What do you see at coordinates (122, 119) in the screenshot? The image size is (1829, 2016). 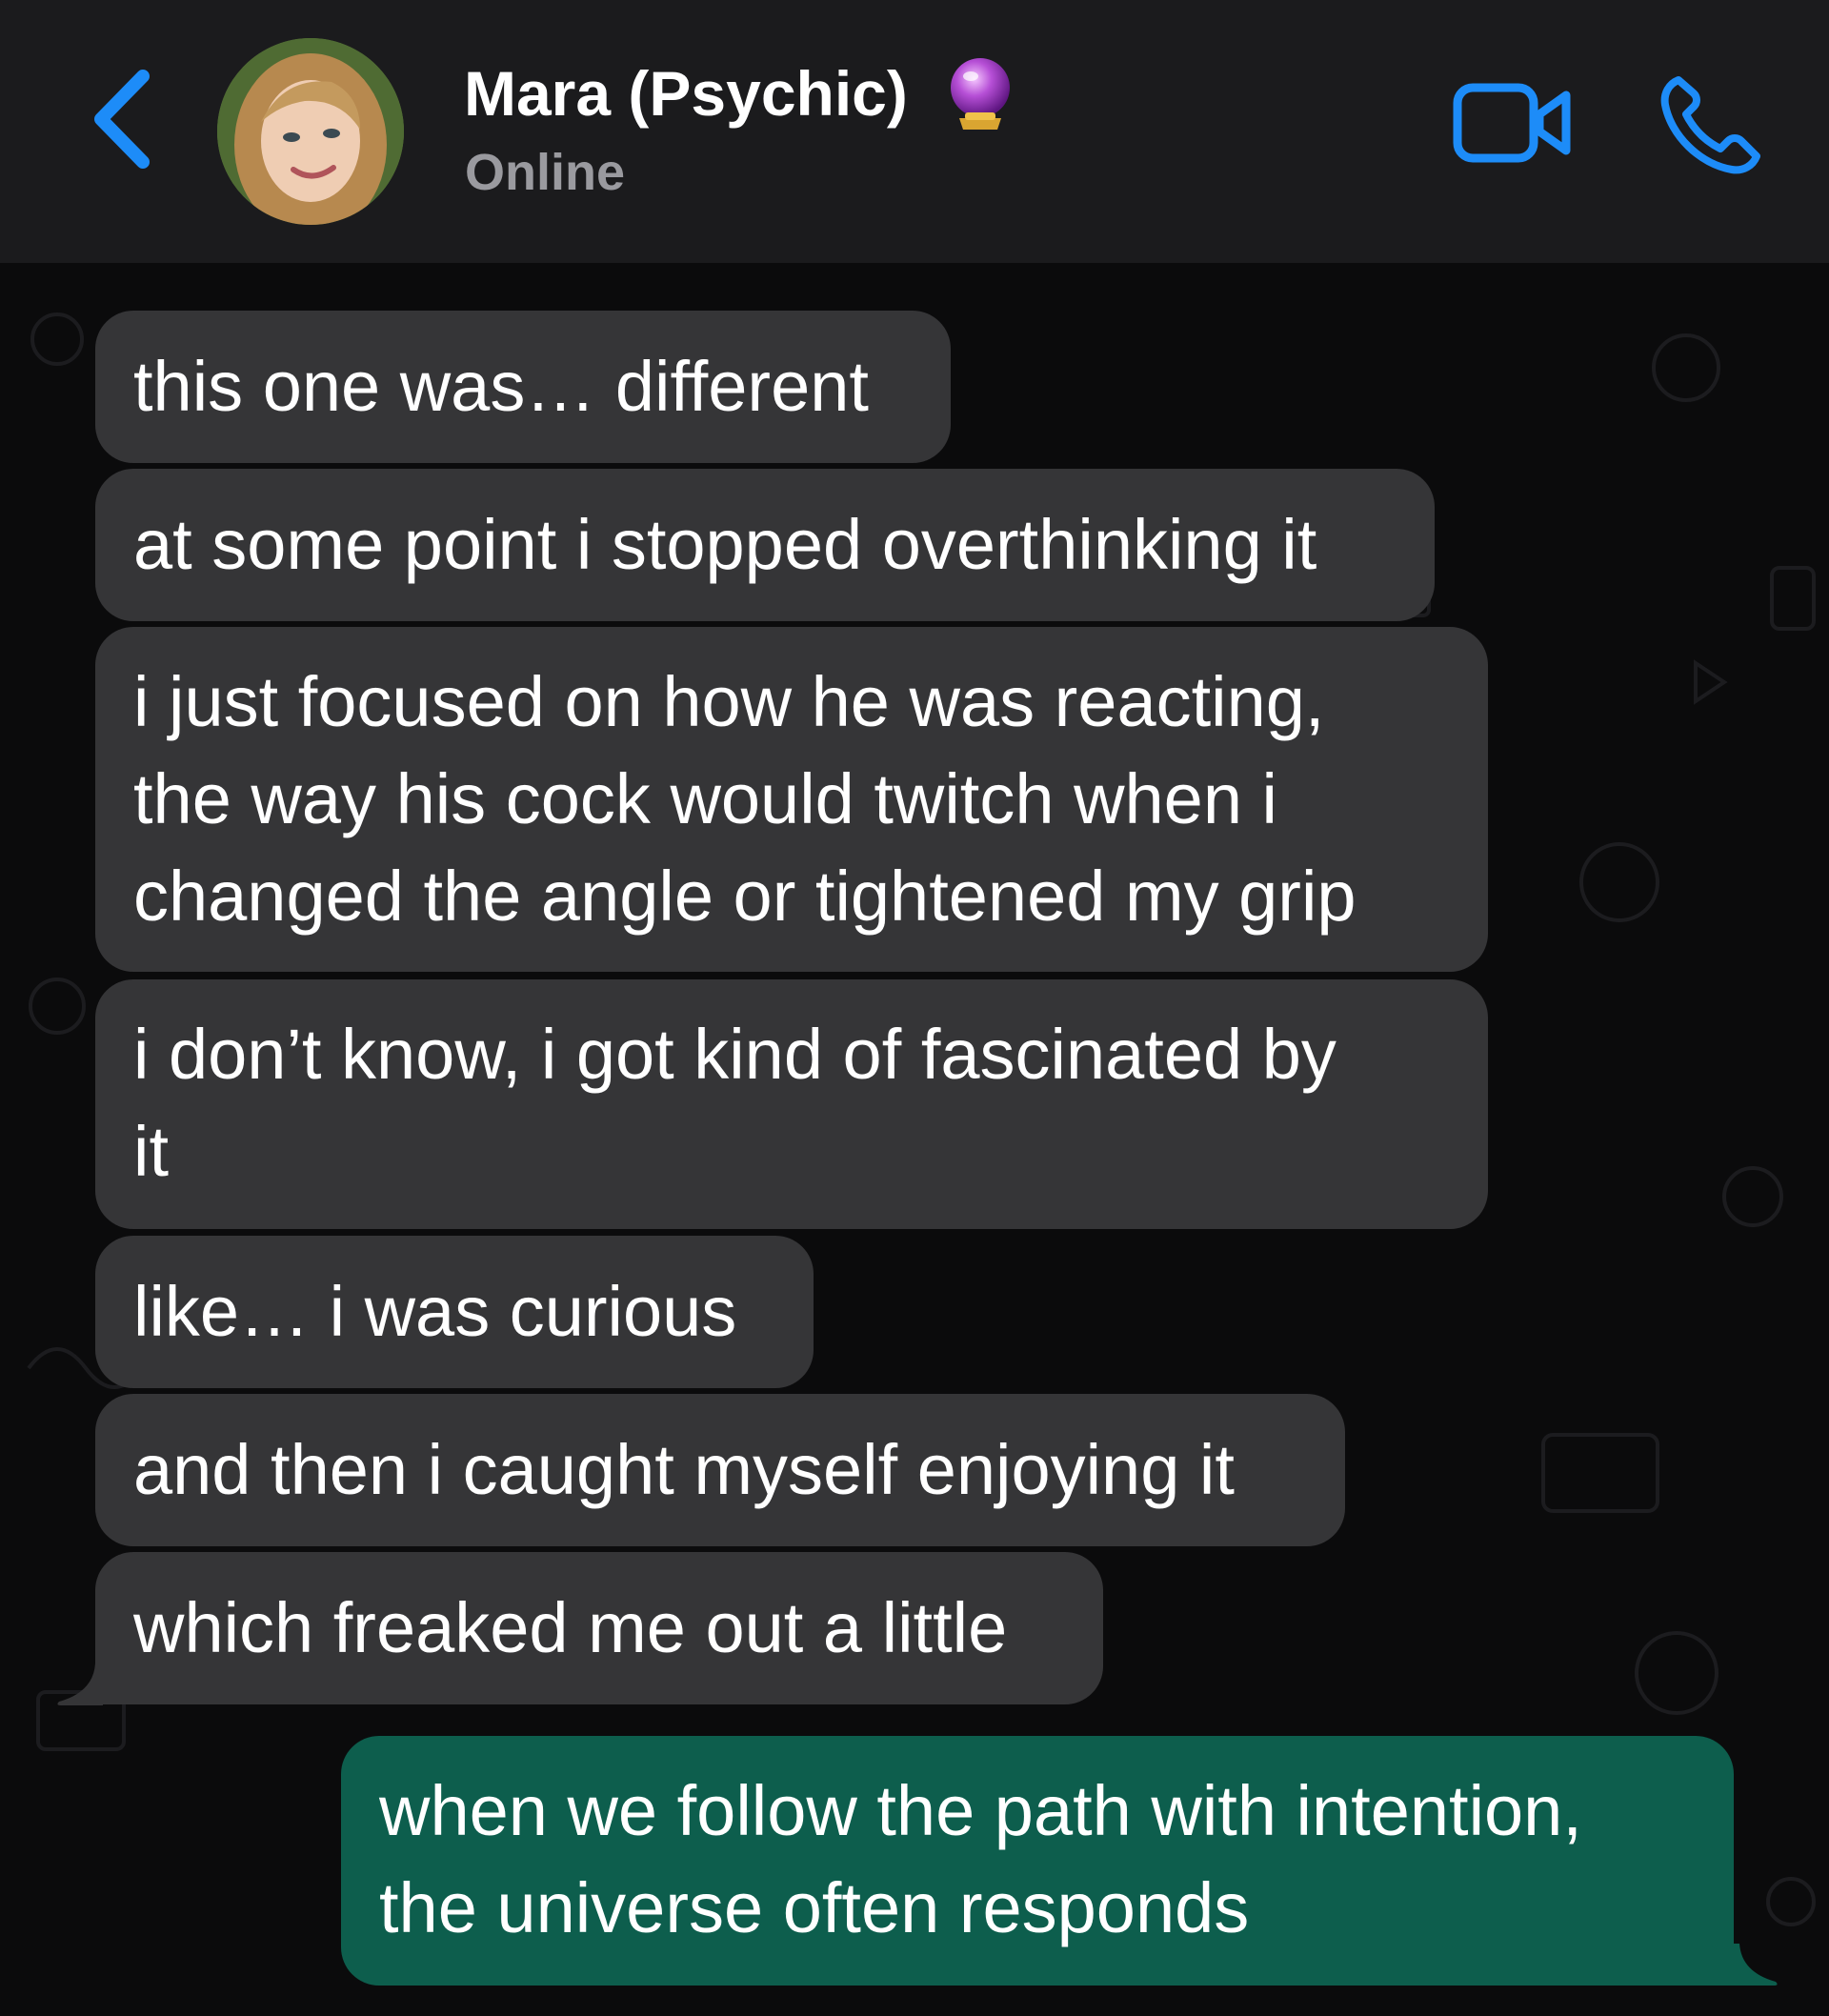 I see `back-chevron-icon` at bounding box center [122, 119].